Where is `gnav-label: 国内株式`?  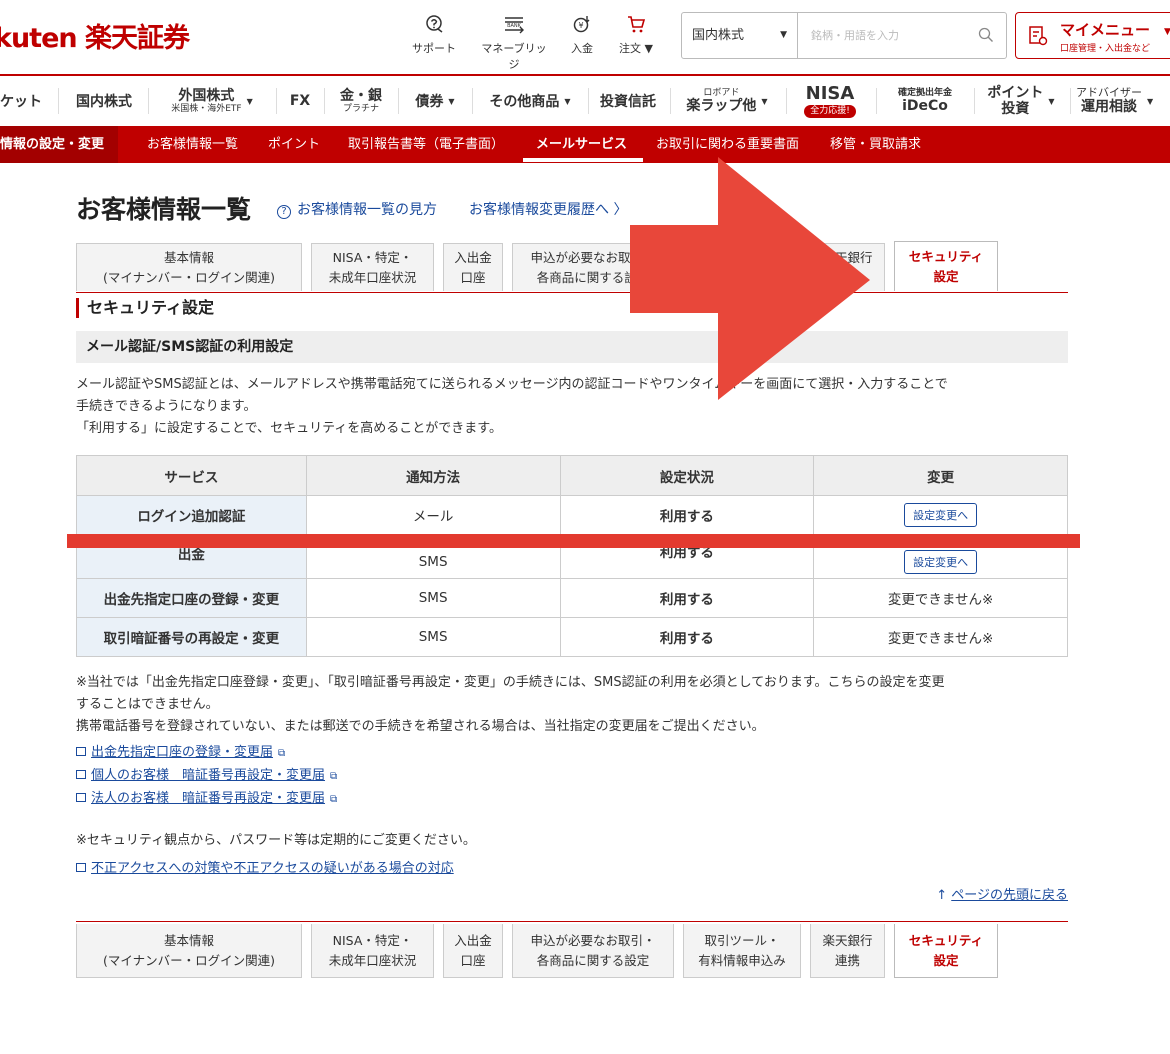
gnav-label: 国内株式 is located at coordinates (104, 102).